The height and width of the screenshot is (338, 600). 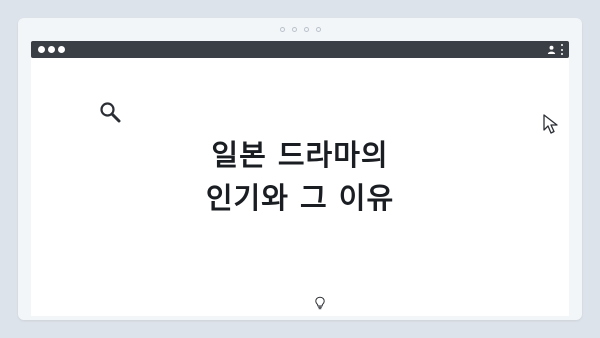 What do you see at coordinates (551, 49) in the screenshot?
I see `profile-icon` at bounding box center [551, 49].